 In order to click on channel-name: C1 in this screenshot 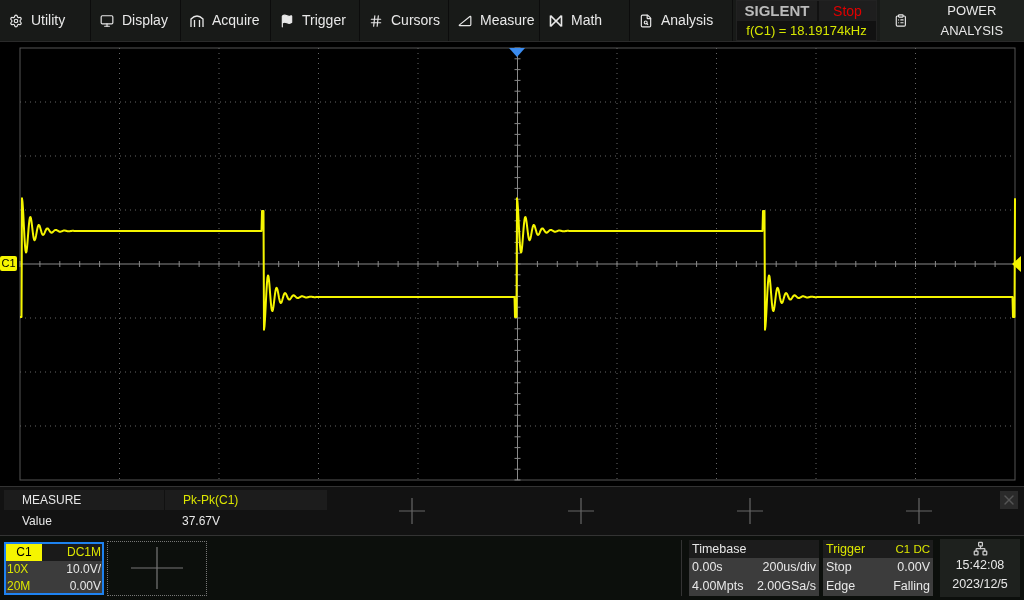, I will do `click(24, 552)`.